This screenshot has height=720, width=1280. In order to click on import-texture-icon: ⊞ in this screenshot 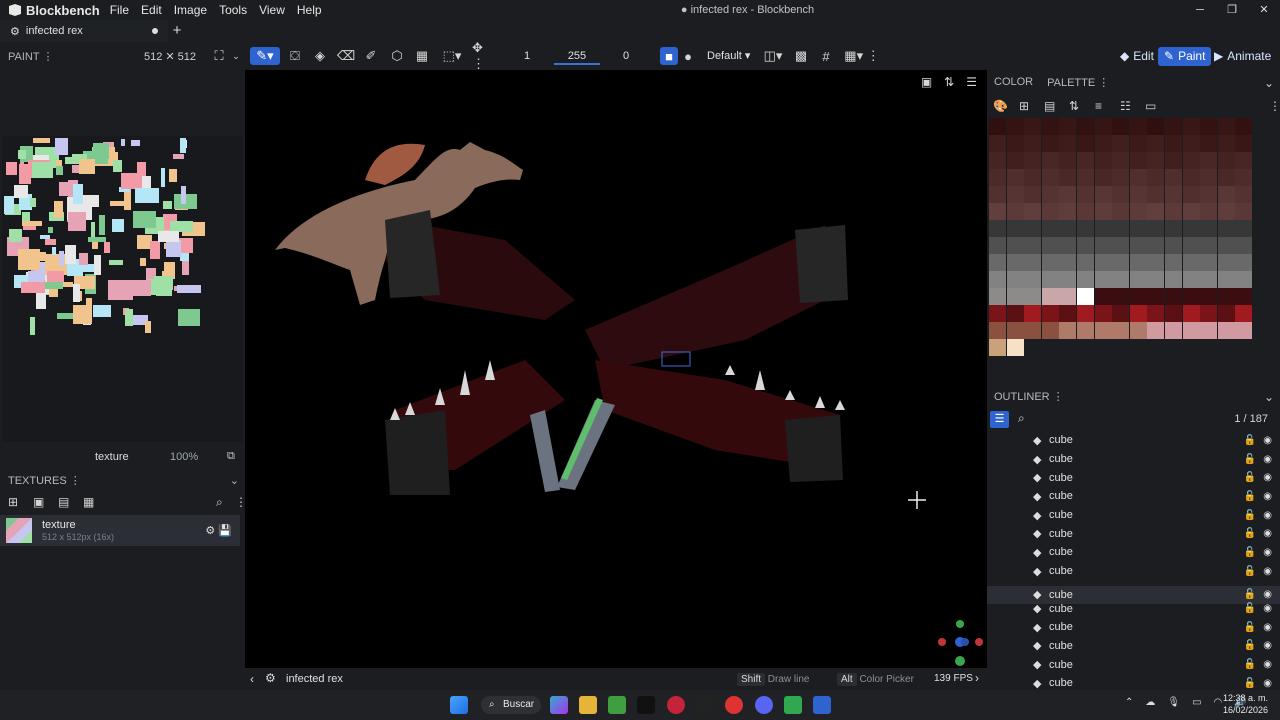, I will do `click(13, 502)`.